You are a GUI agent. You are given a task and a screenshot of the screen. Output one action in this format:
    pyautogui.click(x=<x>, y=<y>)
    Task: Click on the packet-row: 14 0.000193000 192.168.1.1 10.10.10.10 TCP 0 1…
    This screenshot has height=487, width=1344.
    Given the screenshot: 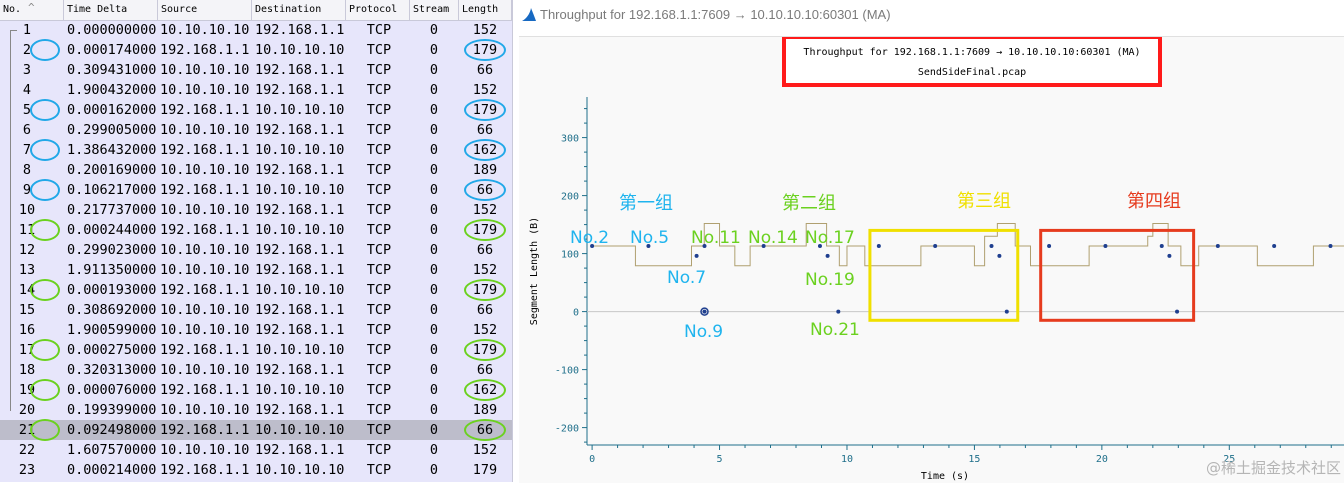 What is the action you would take?
    pyautogui.click(x=256, y=290)
    